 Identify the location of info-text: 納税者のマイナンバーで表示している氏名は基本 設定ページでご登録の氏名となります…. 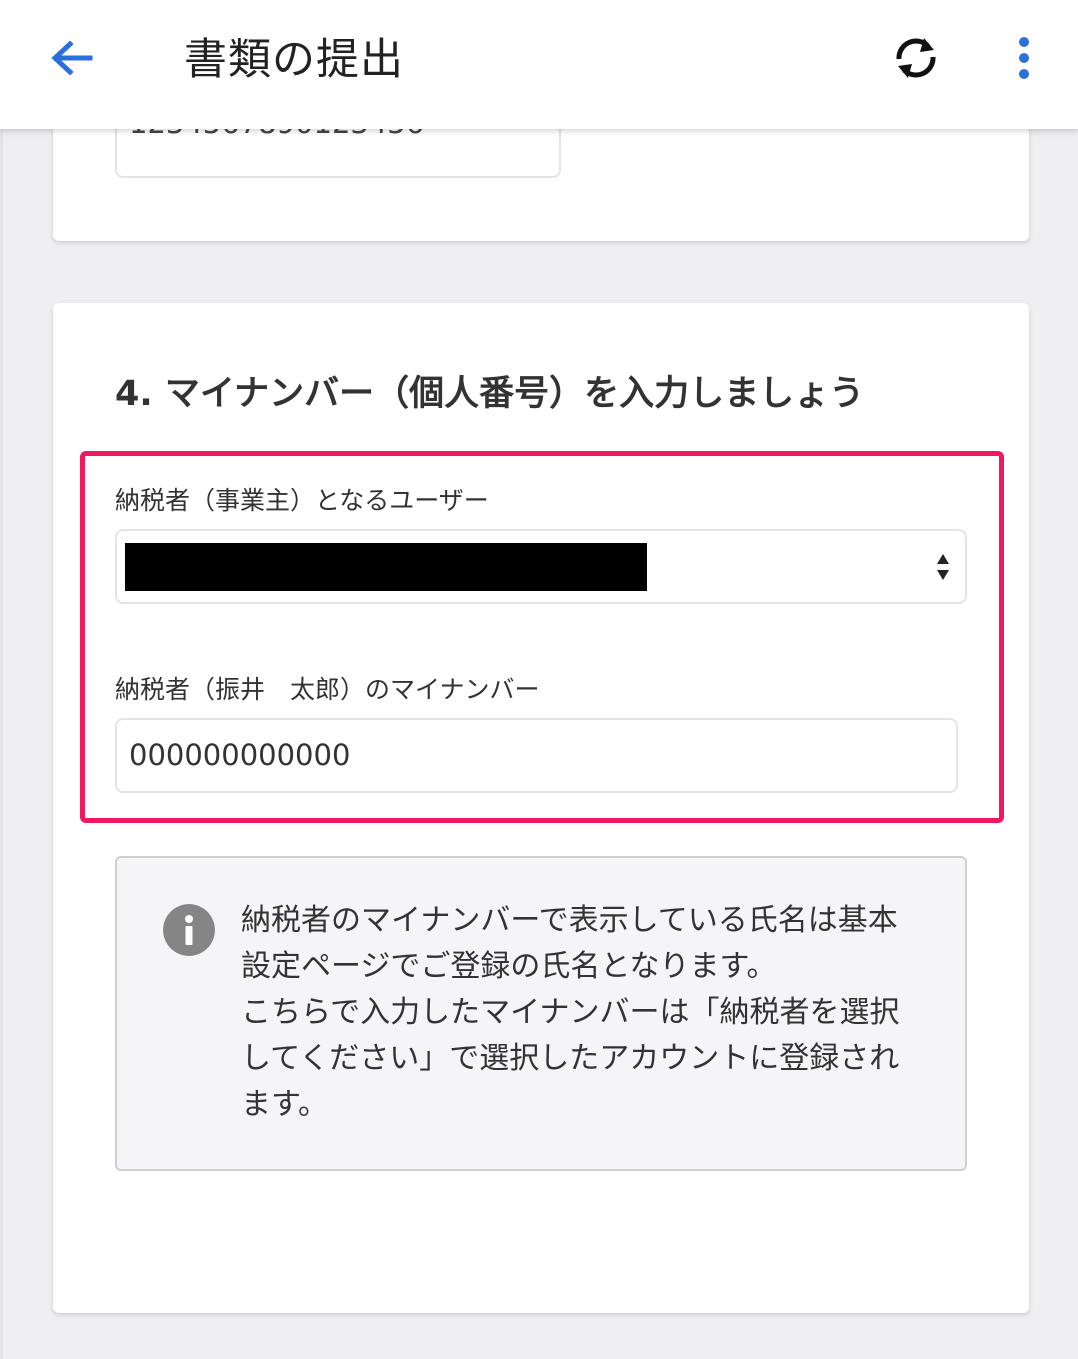
(581, 1013).